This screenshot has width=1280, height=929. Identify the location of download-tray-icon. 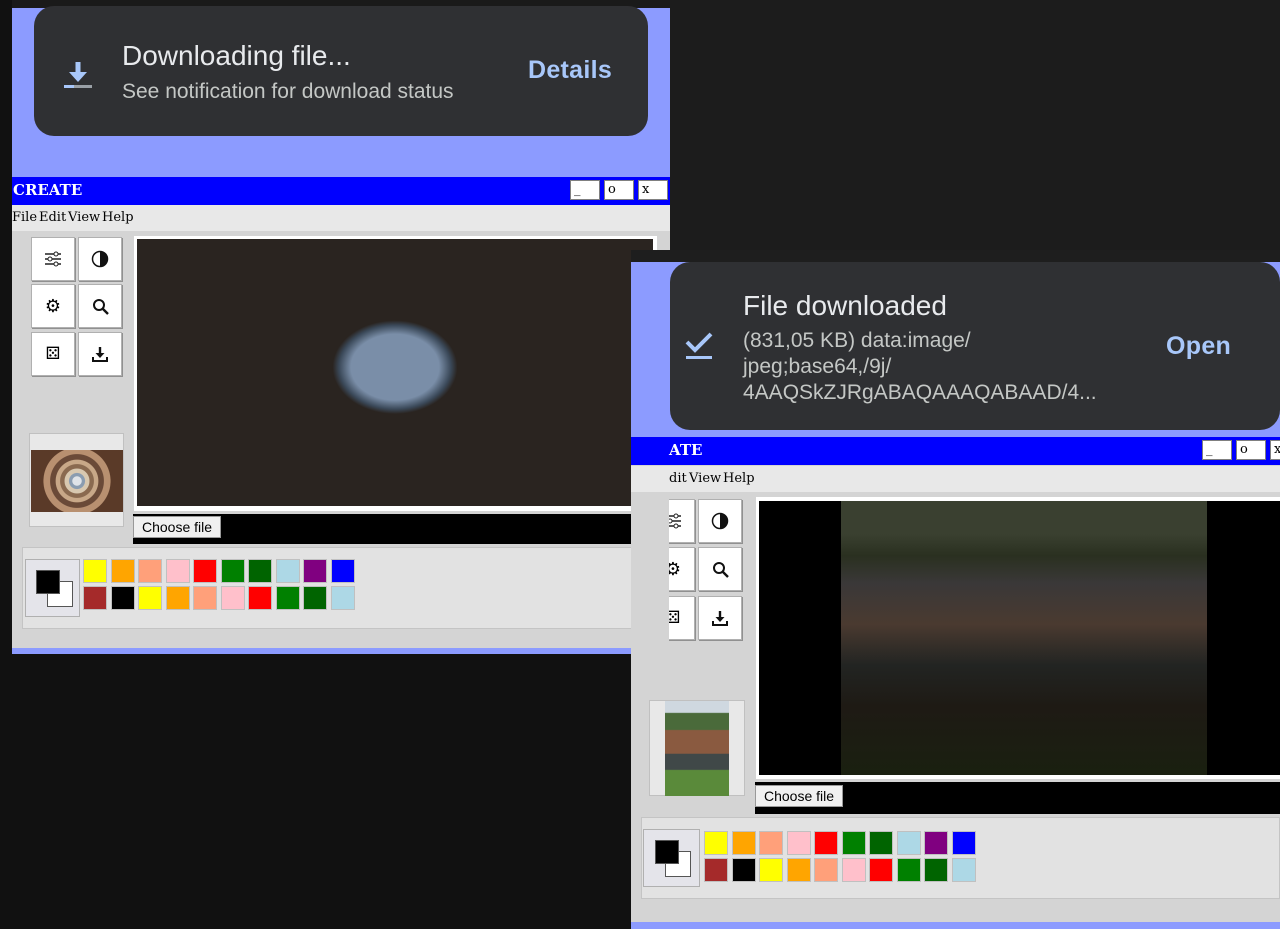
(720, 618).